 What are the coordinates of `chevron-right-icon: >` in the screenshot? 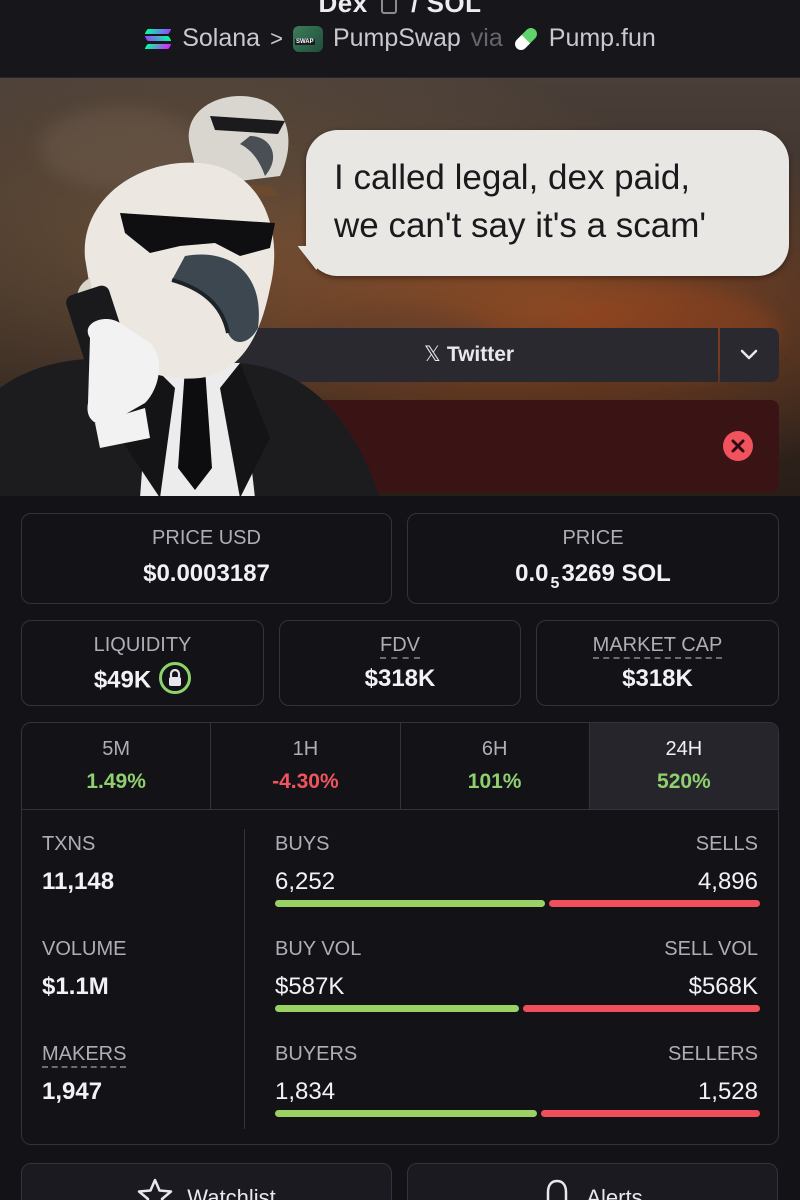 It's located at (276, 38).